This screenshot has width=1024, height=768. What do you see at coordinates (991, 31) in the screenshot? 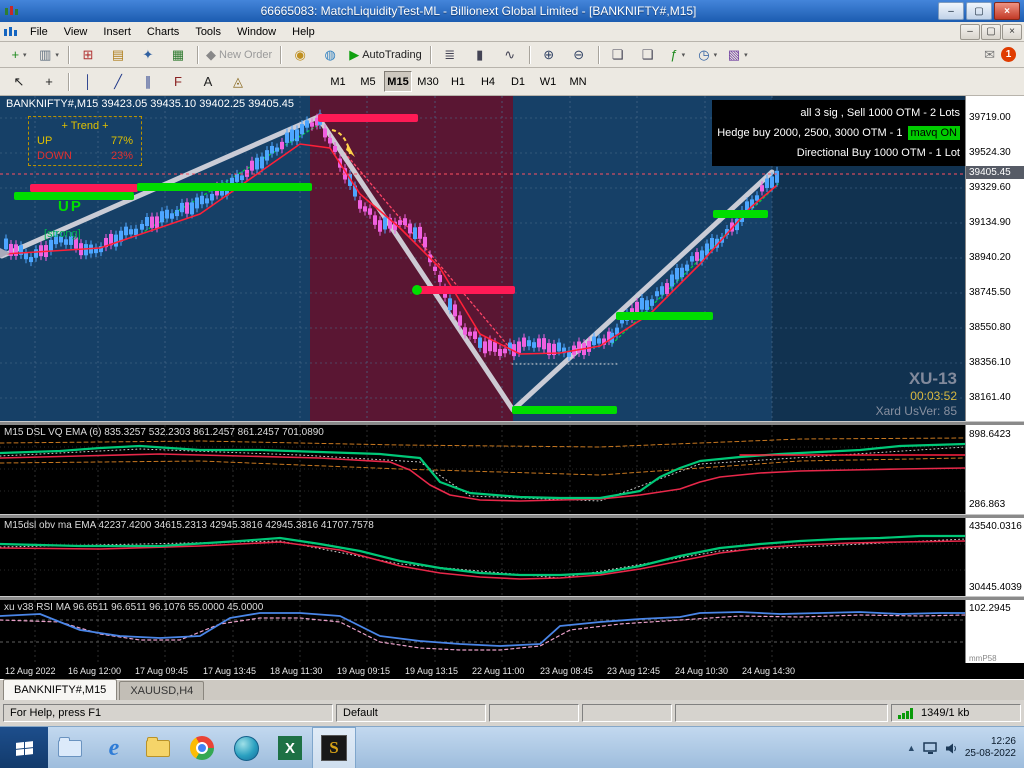
I see `mdi-restore-button: ▢` at bounding box center [991, 31].